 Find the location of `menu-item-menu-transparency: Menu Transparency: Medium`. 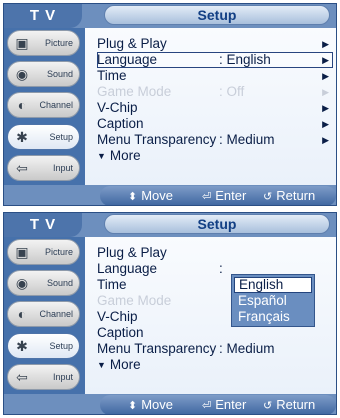

menu-item-menu-transparency: Menu Transparency: Medium is located at coordinates (215, 349).